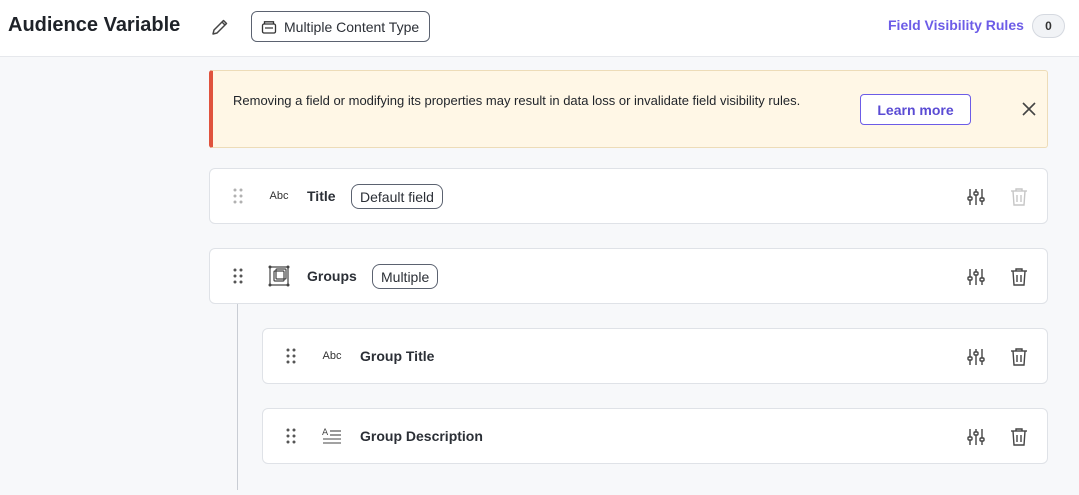 The height and width of the screenshot is (495, 1079). I want to click on close-icon, so click(1029, 109).